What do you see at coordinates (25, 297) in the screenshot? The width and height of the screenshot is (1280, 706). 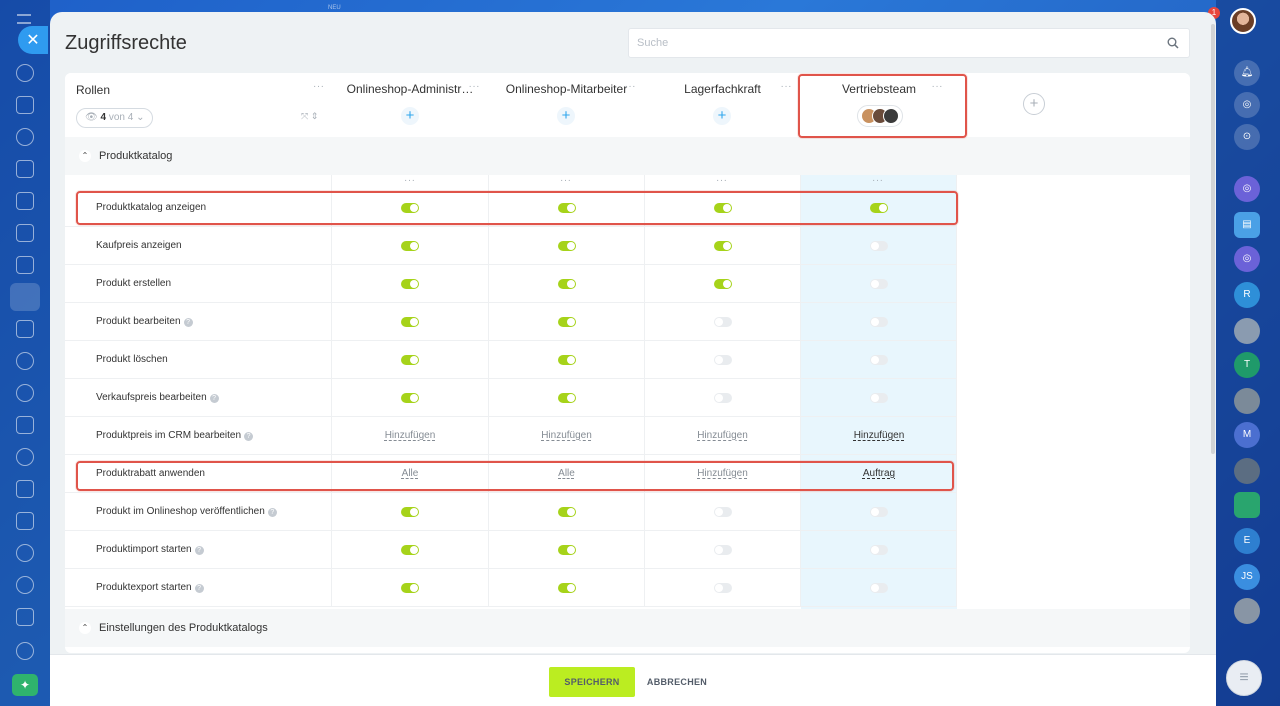 I see `crm-icon-active` at bounding box center [25, 297].